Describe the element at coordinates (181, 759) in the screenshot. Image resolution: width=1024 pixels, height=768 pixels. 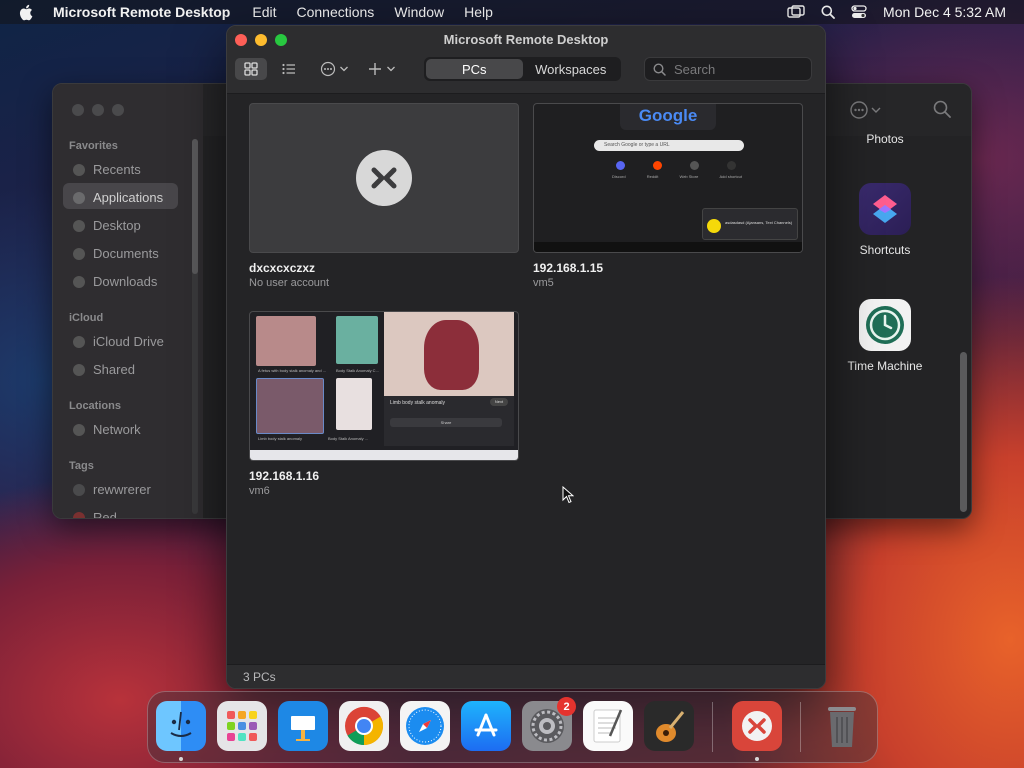
I see `finder-running-indicator` at that location.